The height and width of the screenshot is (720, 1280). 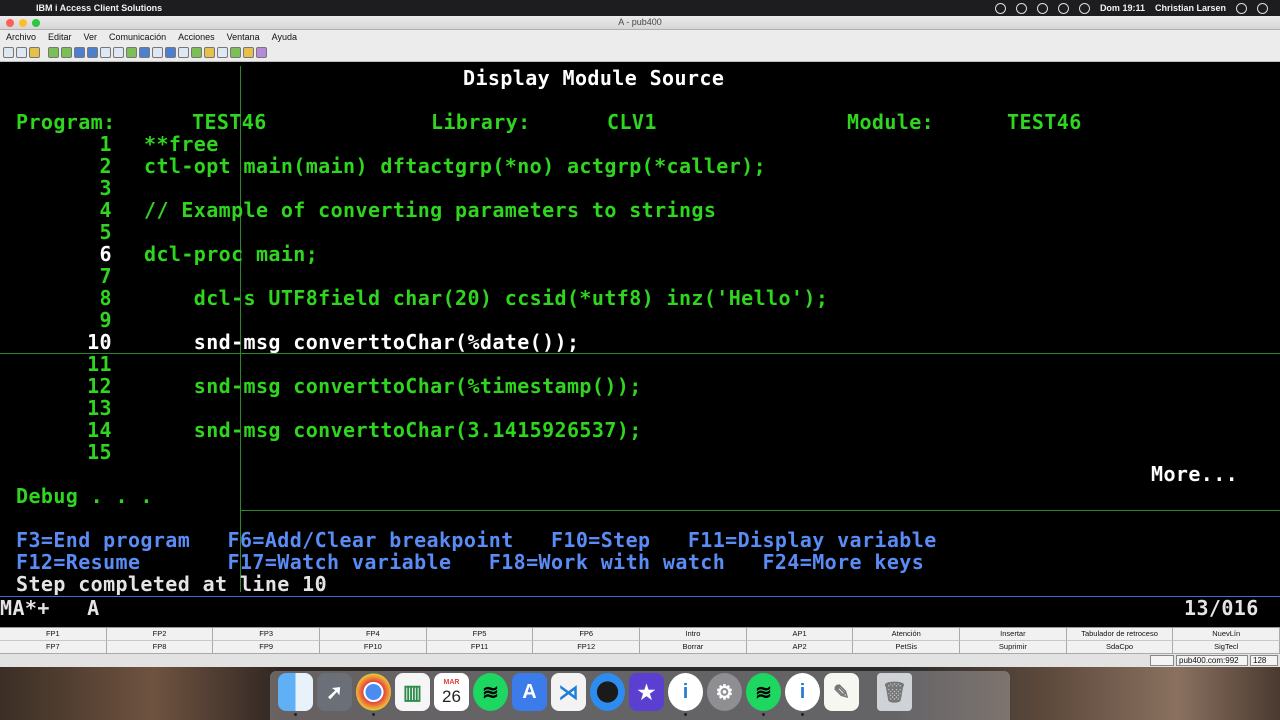 I want to click on menubar-user: Christian Larsen, so click(x=1190, y=8).